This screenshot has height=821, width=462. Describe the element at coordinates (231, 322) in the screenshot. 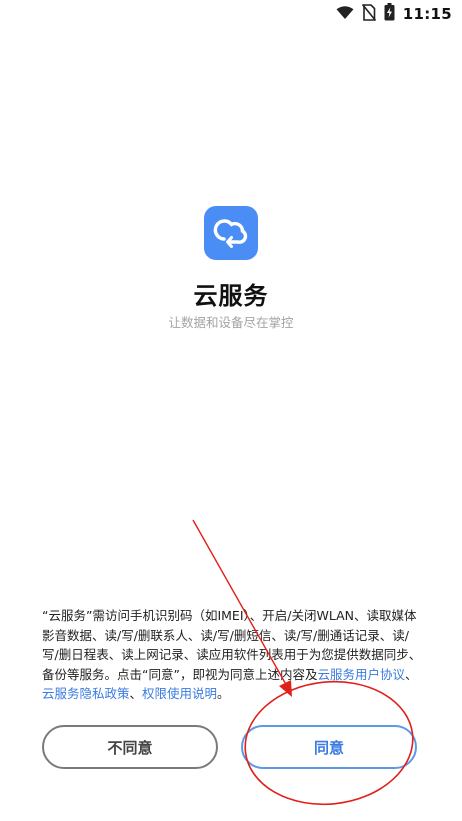

I see `app-subtitle: 让数据和设备尽在掌控` at that location.